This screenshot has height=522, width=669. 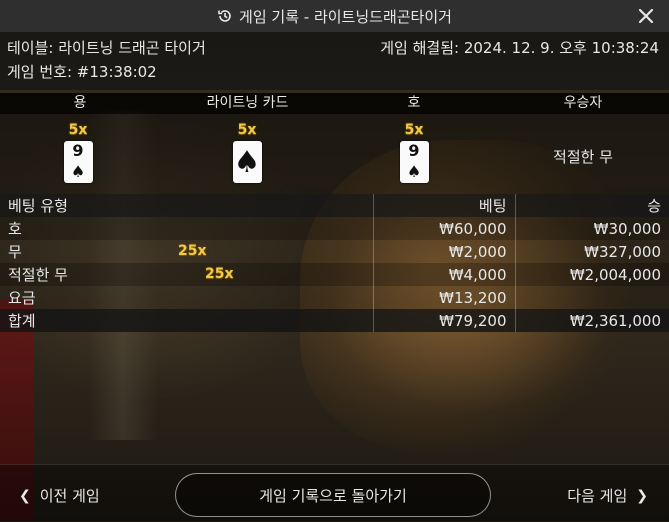 What do you see at coordinates (15, 229) in the screenshot?
I see `bet-type-label: 호` at bounding box center [15, 229].